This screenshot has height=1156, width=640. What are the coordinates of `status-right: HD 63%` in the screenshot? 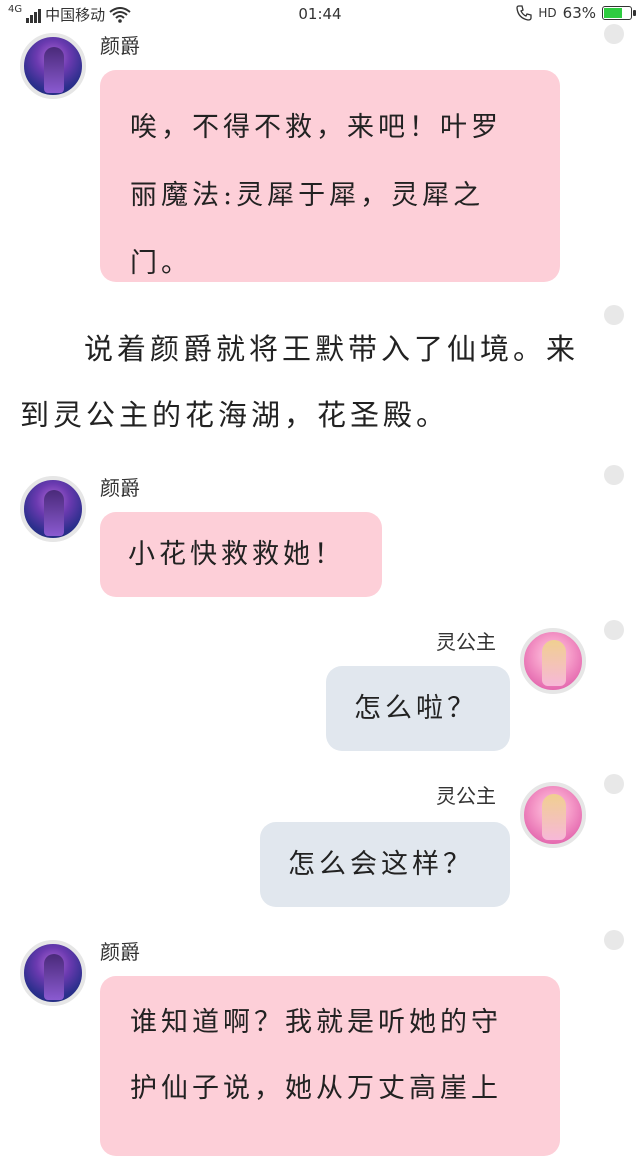 It's located at (576, 13).